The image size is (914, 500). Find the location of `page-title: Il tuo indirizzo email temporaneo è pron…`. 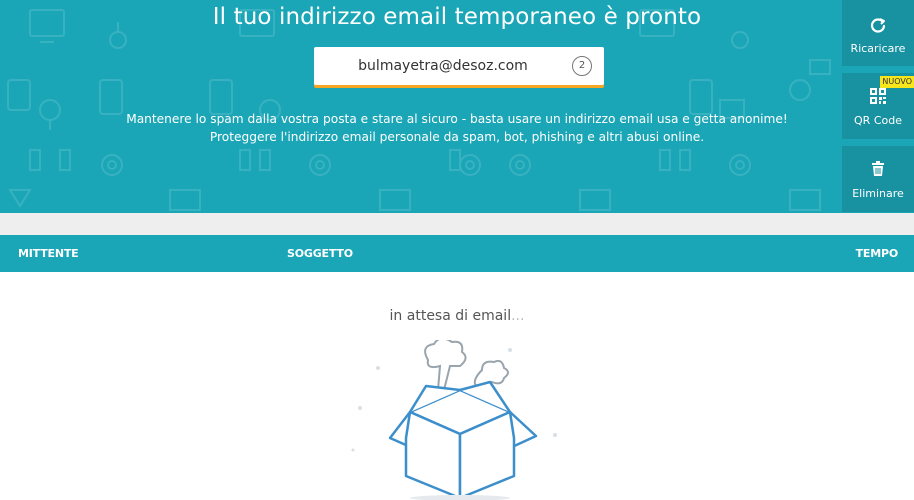

page-title: Il tuo indirizzo email temporaneo è pron… is located at coordinates (457, 17).